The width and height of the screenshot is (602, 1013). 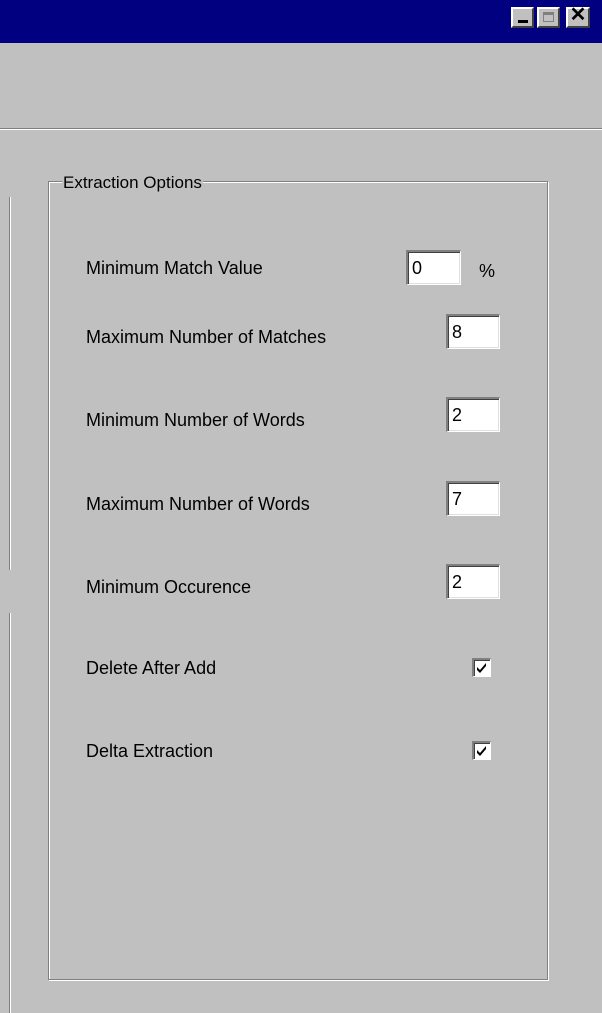 What do you see at coordinates (132, 183) in the screenshot?
I see `extraction-options-title: Extraction Options` at bounding box center [132, 183].